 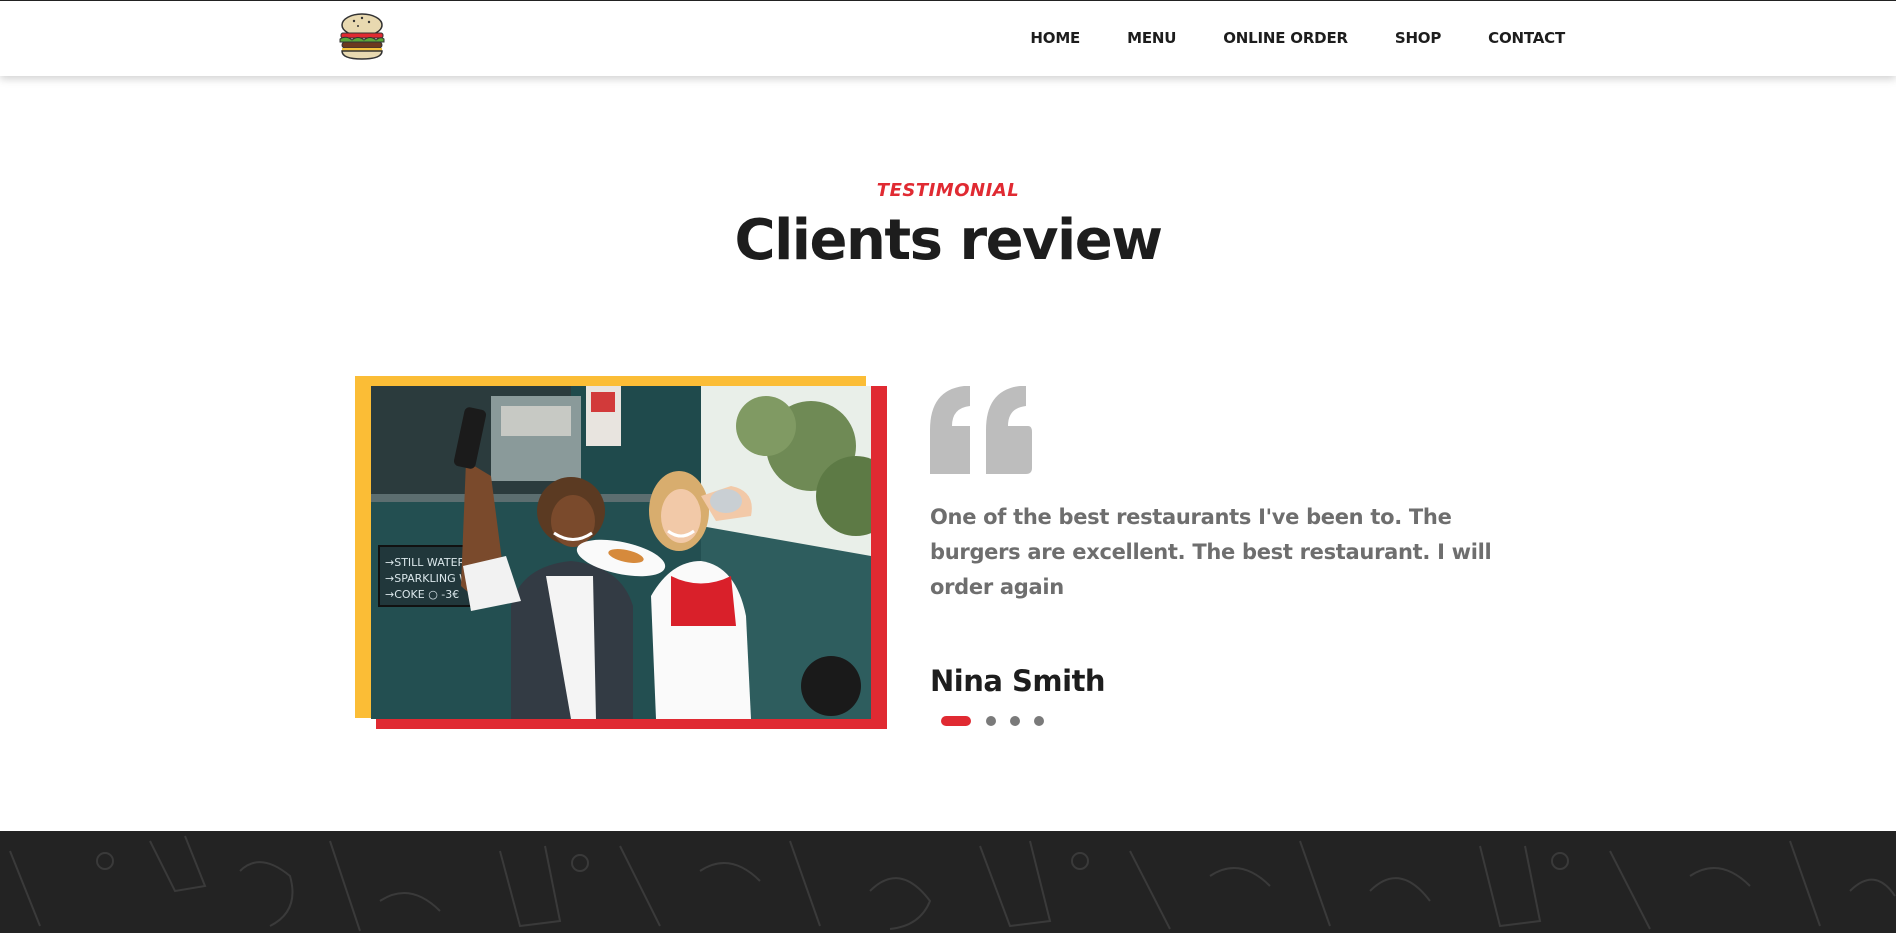 I want to click on nav-contact: CONTACT, so click(x=1526, y=38).